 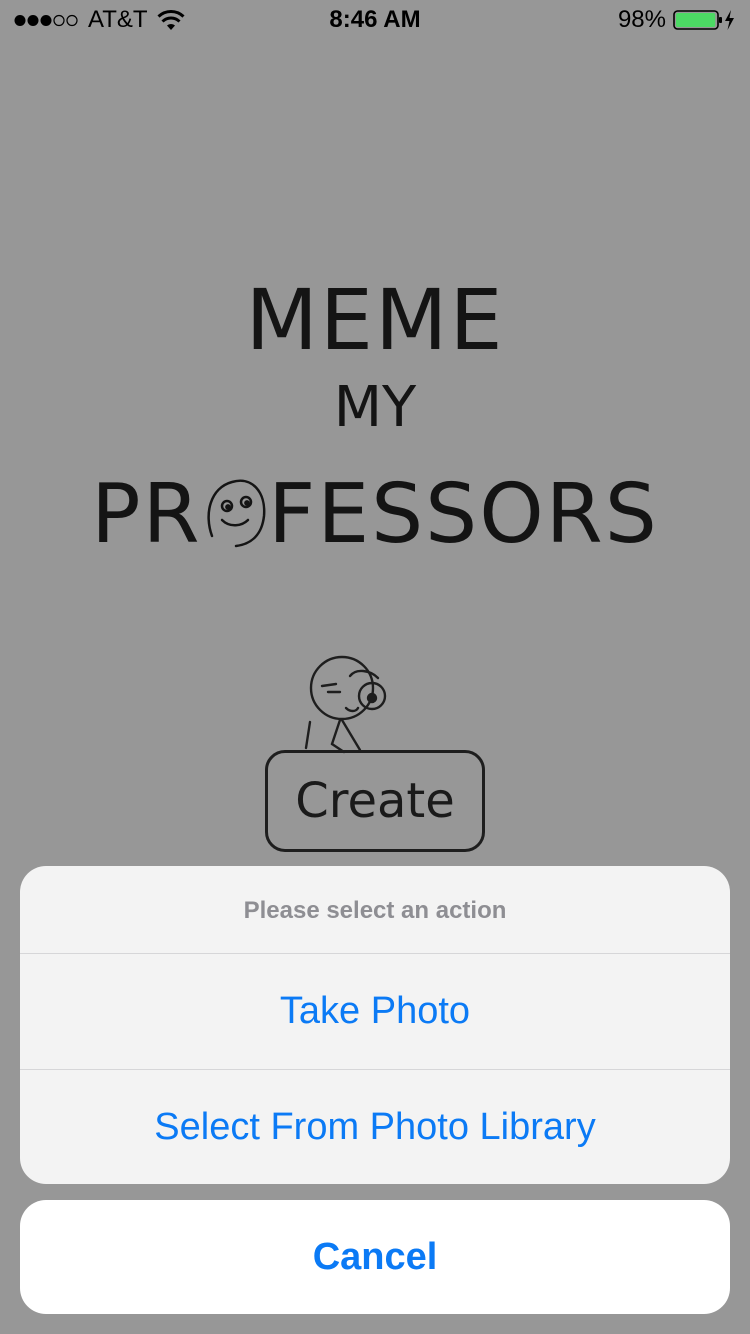 I want to click on logo-title-professors: PROFESSORS, so click(x=375, y=512).